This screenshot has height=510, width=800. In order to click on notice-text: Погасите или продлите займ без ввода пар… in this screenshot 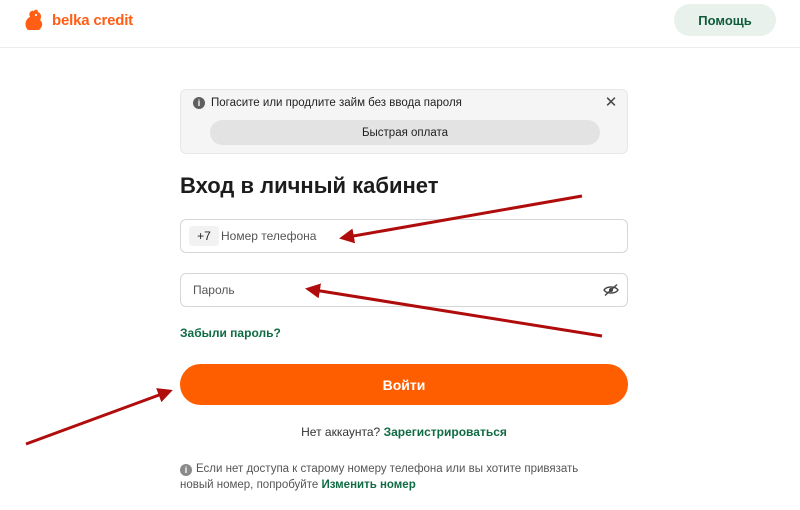, I will do `click(336, 103)`.